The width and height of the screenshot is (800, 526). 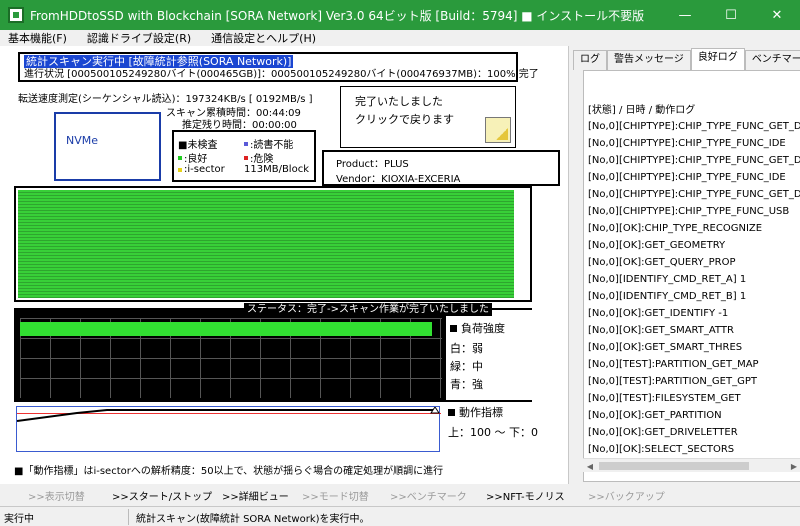 What do you see at coordinates (642, 110) in the screenshot?
I see `log-header: [状態] / 日時 / 動作ログ` at bounding box center [642, 110].